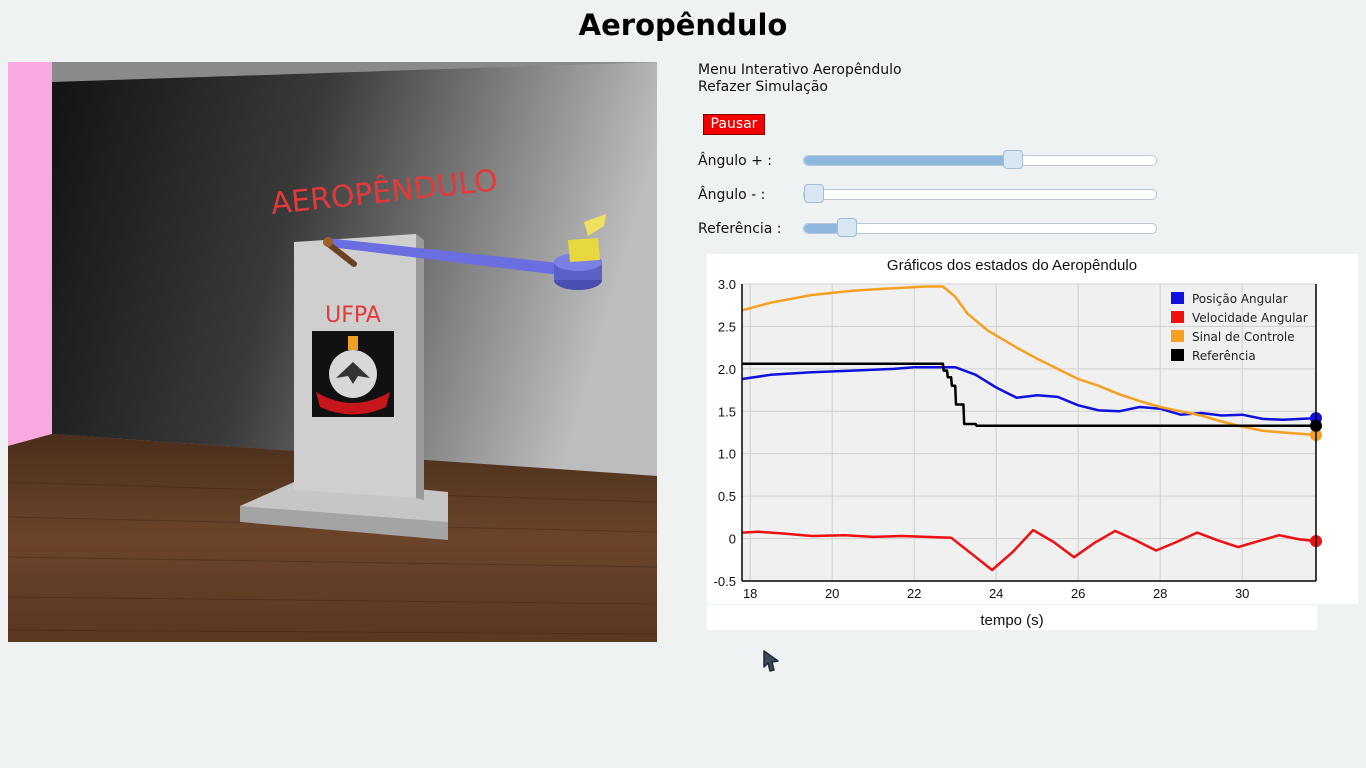 This screenshot has height=768, width=1366. What do you see at coordinates (725, 581) in the screenshot?
I see `y-tick-label: -0.5` at bounding box center [725, 581].